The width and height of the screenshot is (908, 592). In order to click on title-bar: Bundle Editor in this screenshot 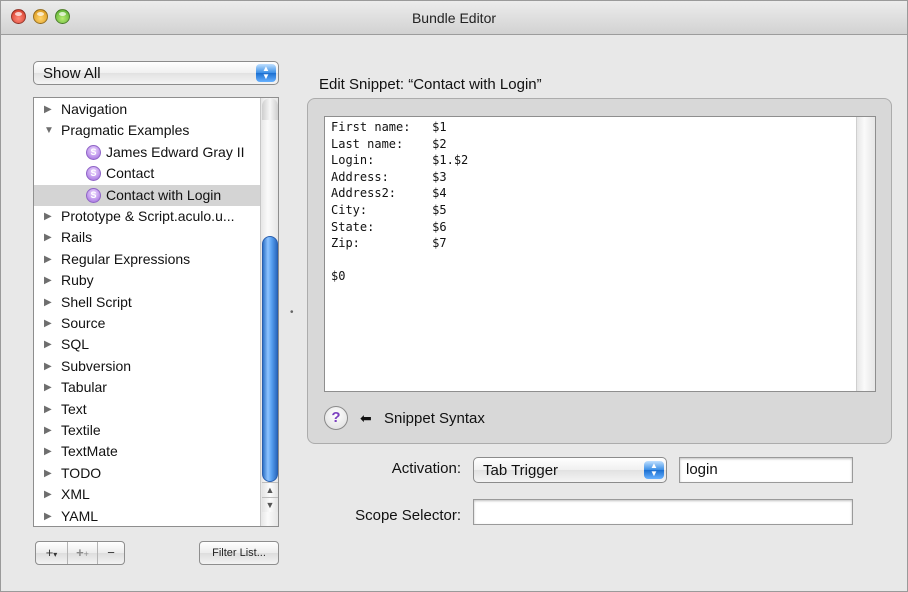, I will do `click(454, 18)`.